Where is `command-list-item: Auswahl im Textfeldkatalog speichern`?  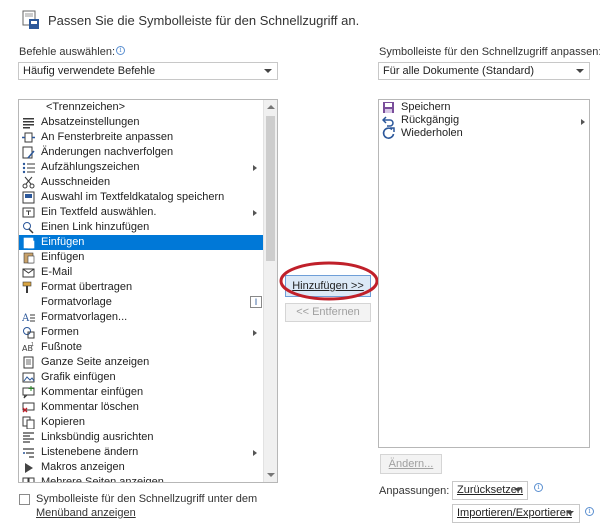 command-list-item: Auswahl im Textfeldkatalog speichern is located at coordinates (141, 197).